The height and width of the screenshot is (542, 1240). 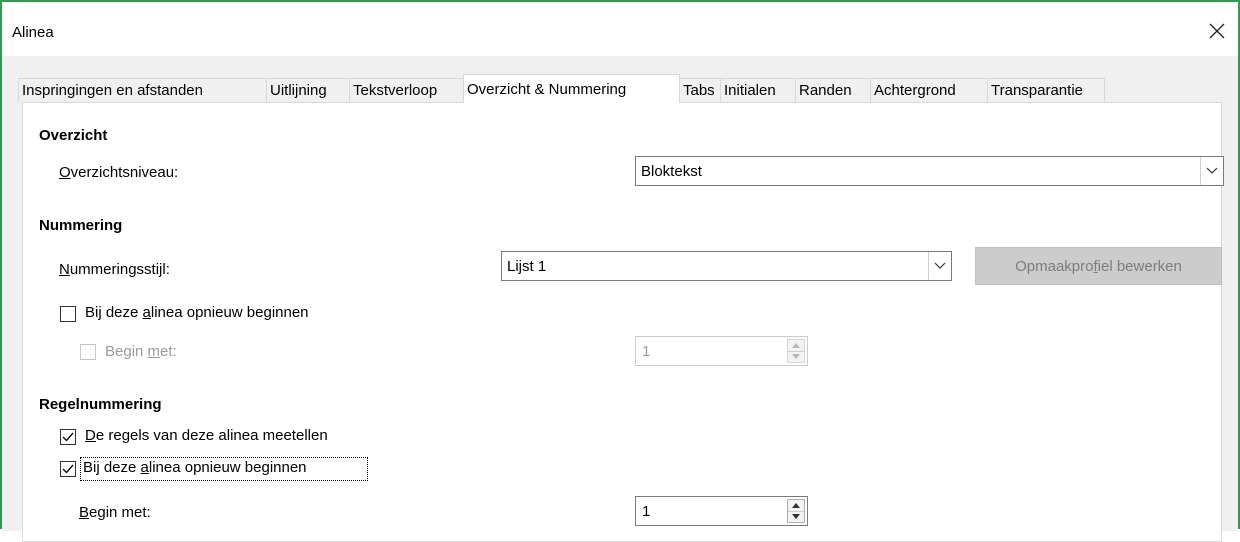 What do you see at coordinates (126, 351) in the screenshot?
I see `label-text: Begin` at bounding box center [126, 351].